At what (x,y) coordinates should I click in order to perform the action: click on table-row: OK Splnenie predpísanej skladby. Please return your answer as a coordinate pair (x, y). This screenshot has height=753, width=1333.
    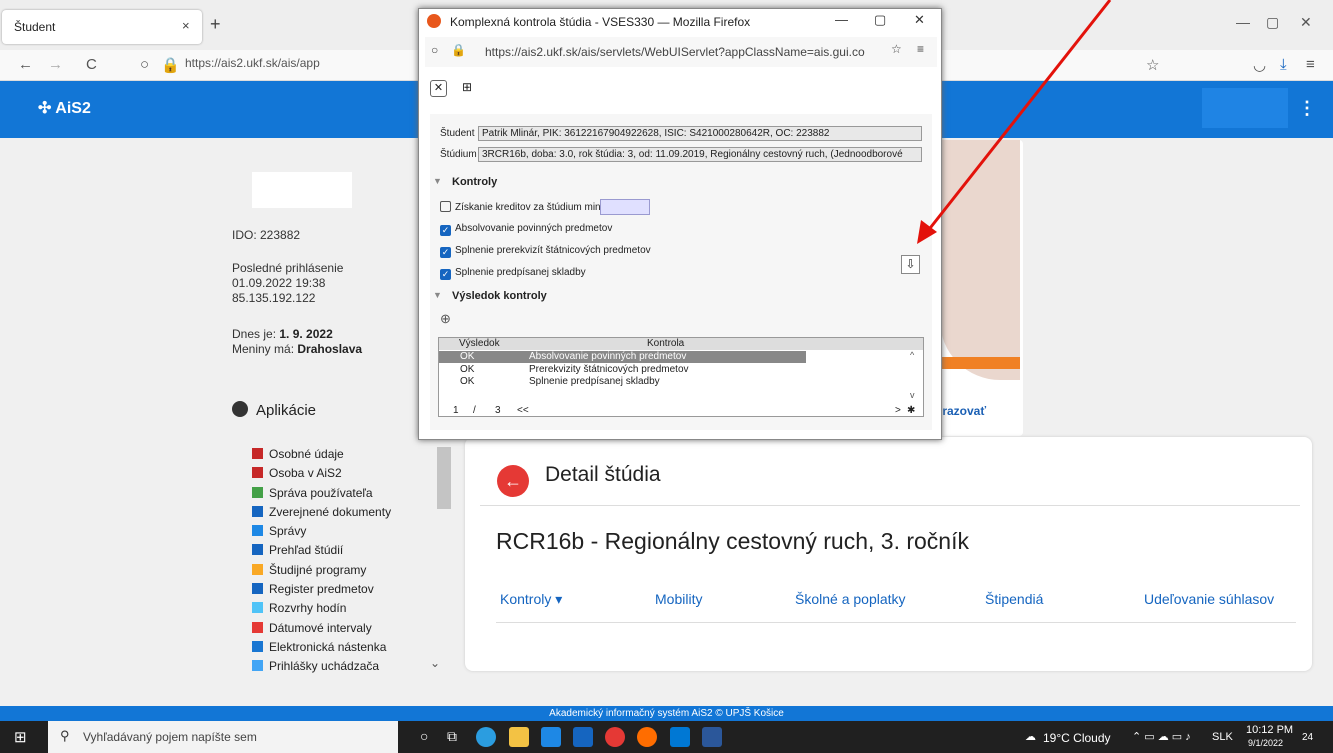
    Looking at the image, I should click on (622, 382).